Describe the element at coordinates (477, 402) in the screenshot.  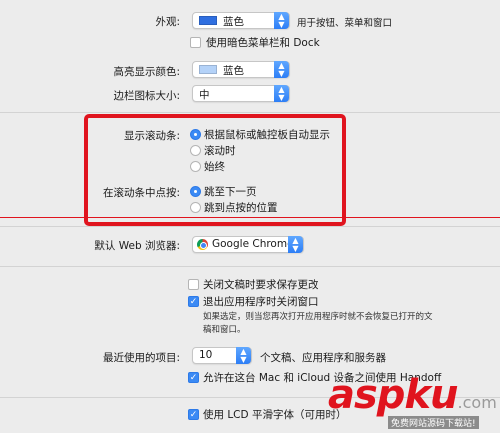
I see `watermark-suffix: .com` at that location.